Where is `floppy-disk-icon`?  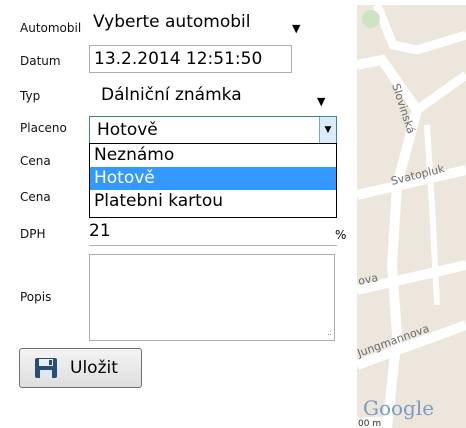
floppy-disk-icon is located at coordinates (46, 368).